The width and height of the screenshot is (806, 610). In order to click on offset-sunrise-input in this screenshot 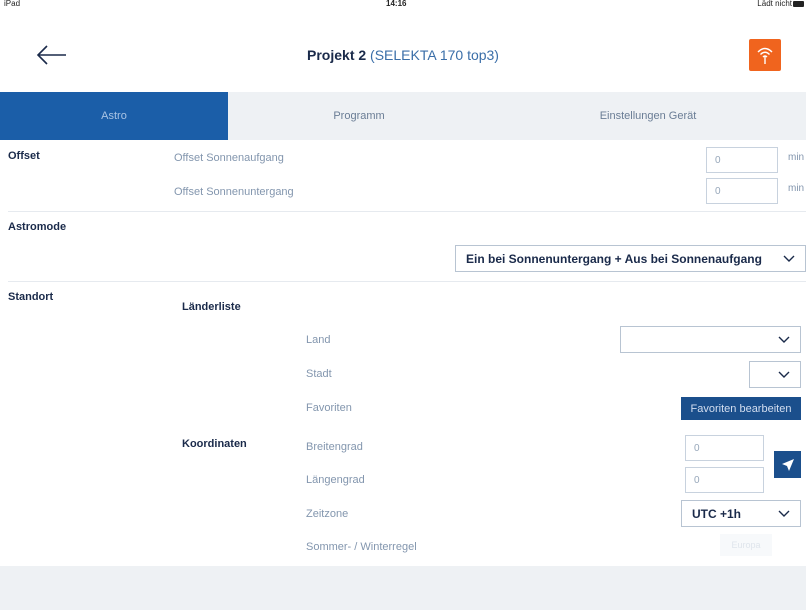, I will do `click(742, 160)`.